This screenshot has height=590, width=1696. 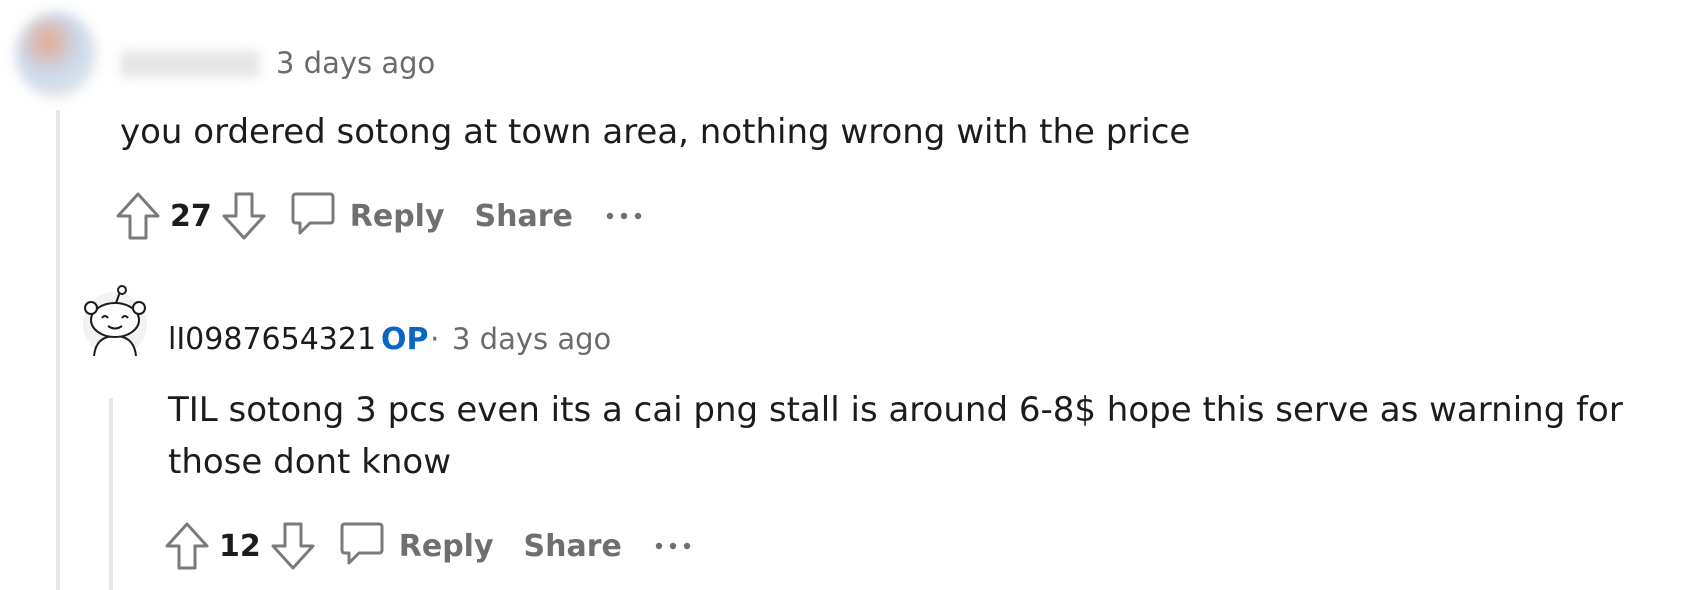 I want to click on comment-actions: 27 Reply Share, so click(x=378, y=216).